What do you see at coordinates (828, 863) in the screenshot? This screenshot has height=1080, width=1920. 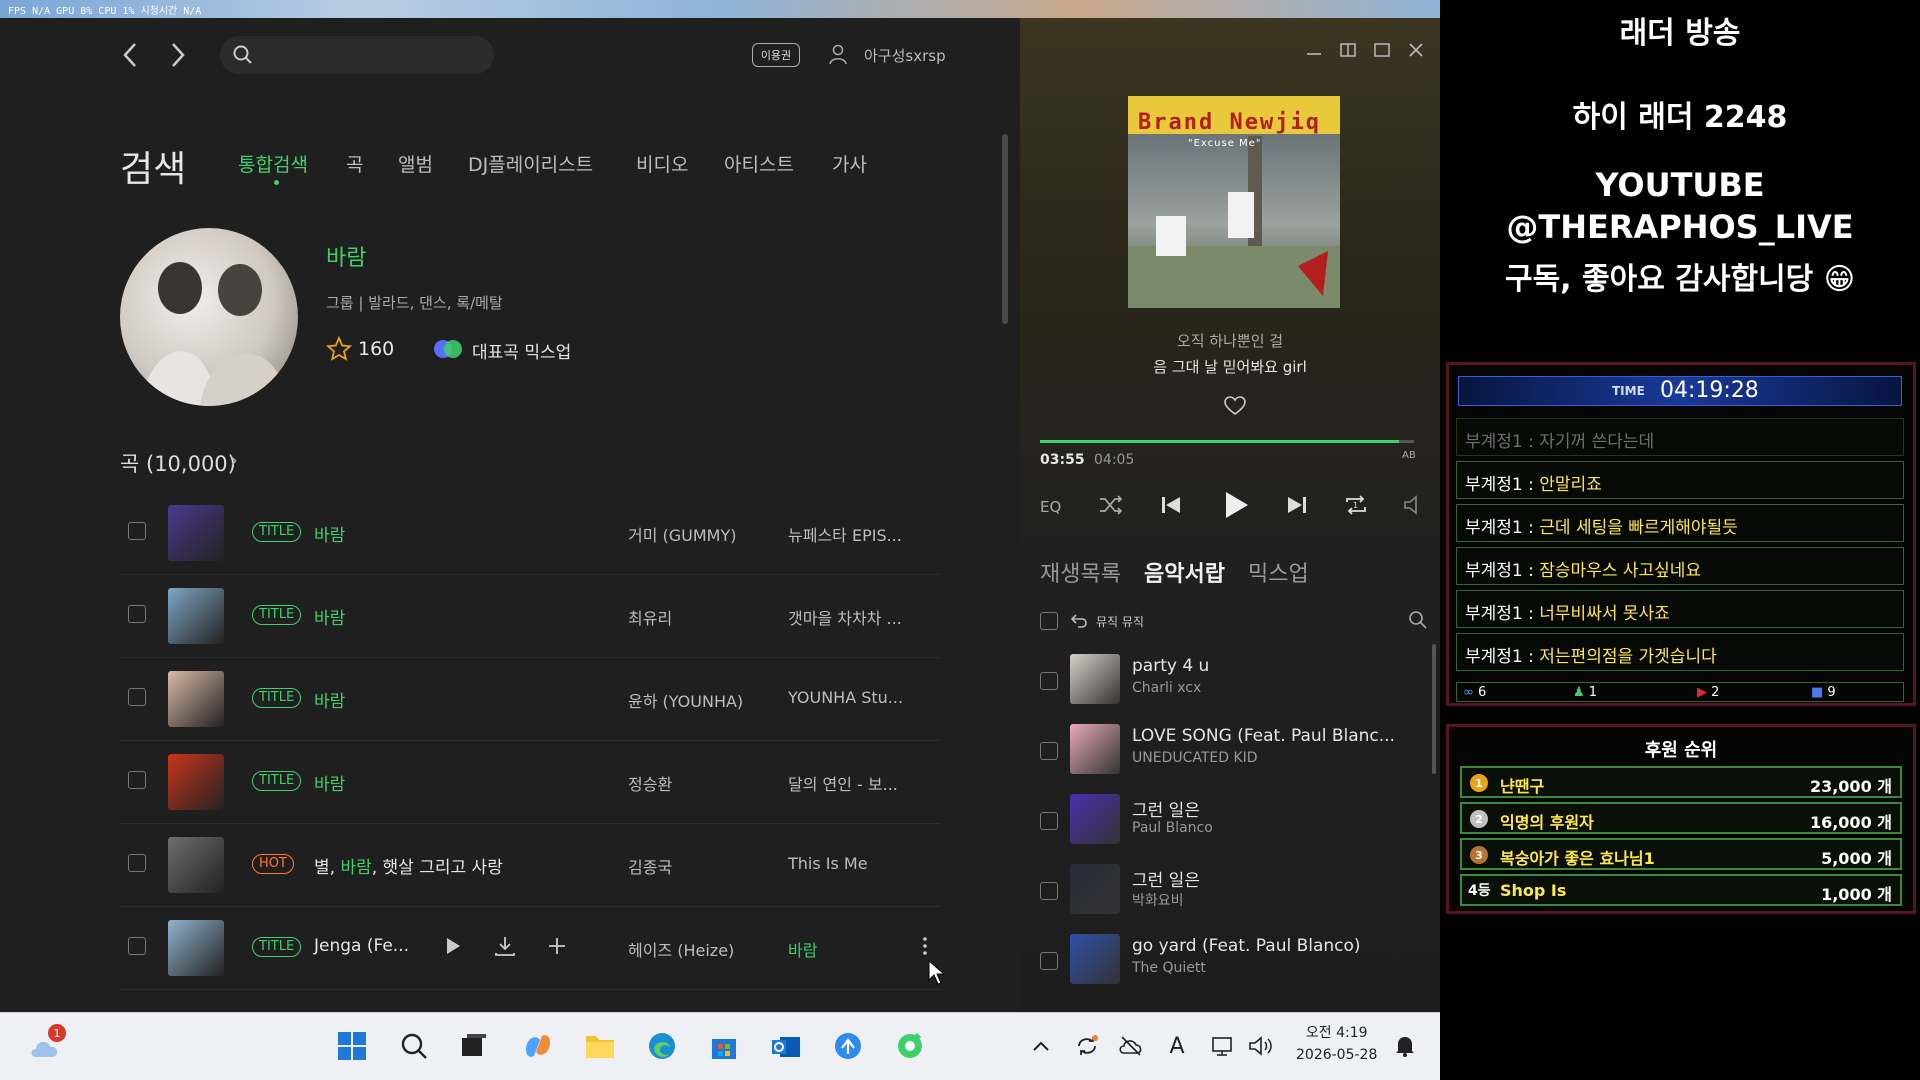 I see `song-album: This Is Me` at bounding box center [828, 863].